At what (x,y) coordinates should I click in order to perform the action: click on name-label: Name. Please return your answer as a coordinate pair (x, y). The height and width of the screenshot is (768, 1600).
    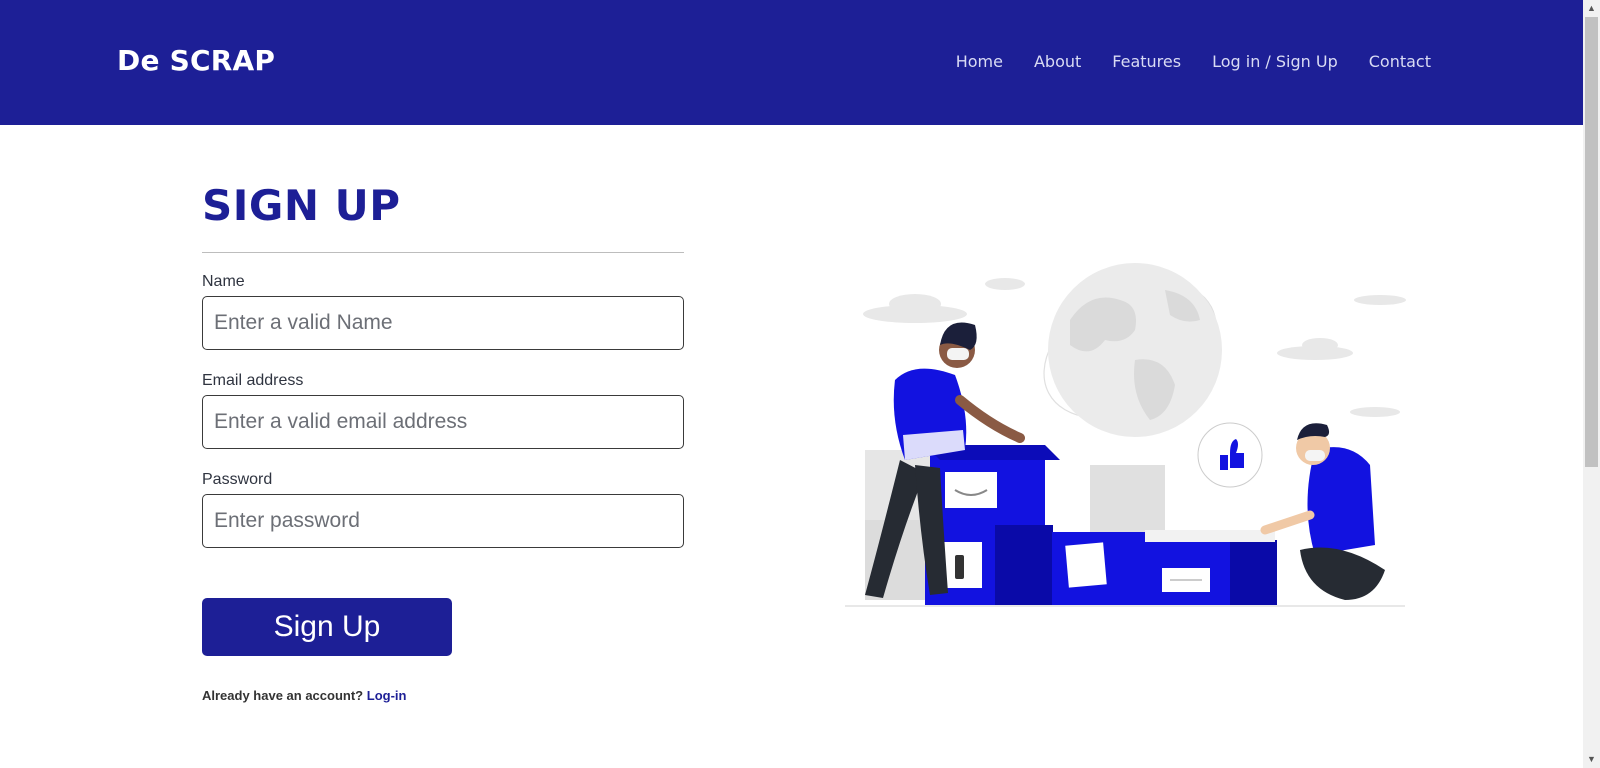
    Looking at the image, I should click on (223, 281).